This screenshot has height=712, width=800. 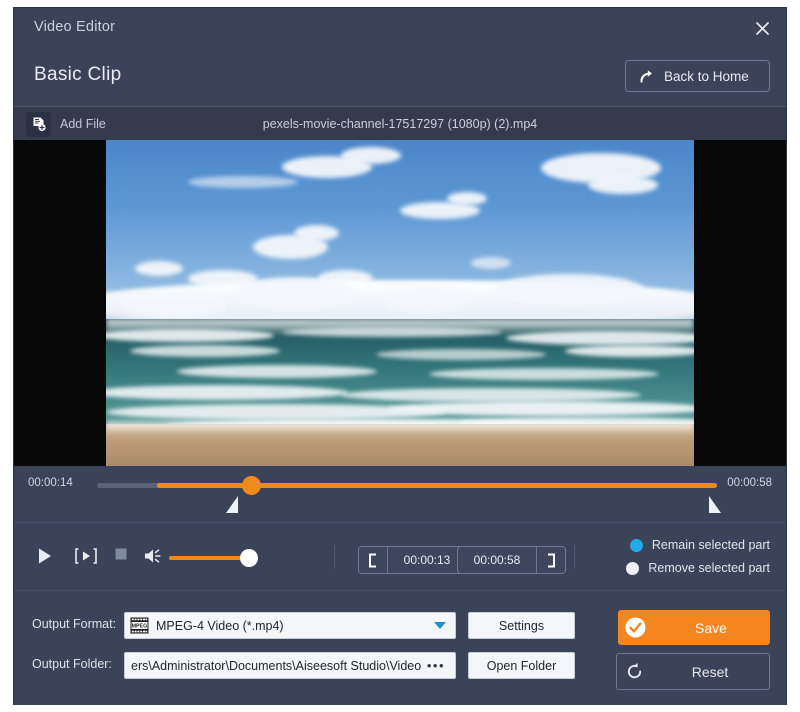 I want to click on step-frame-button, so click(x=86, y=556).